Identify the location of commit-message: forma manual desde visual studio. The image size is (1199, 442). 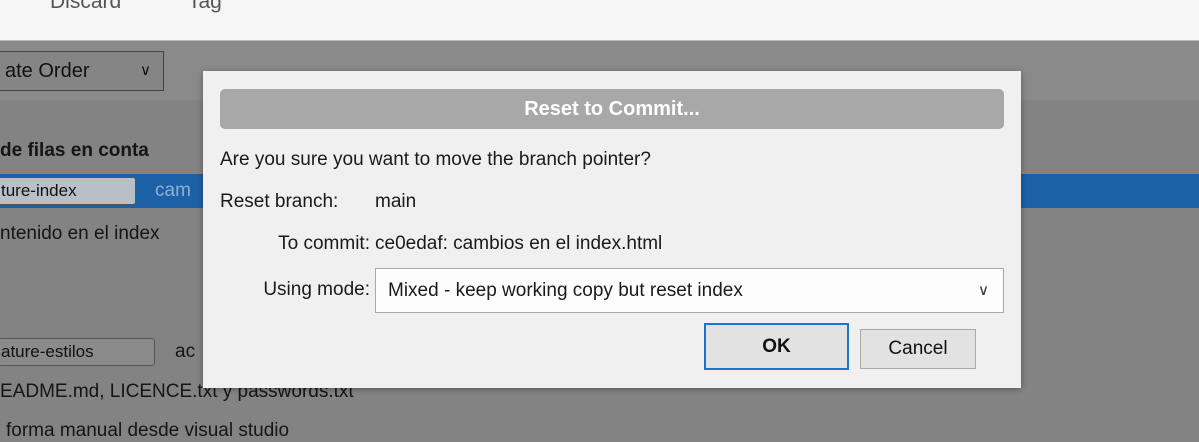
(148, 430).